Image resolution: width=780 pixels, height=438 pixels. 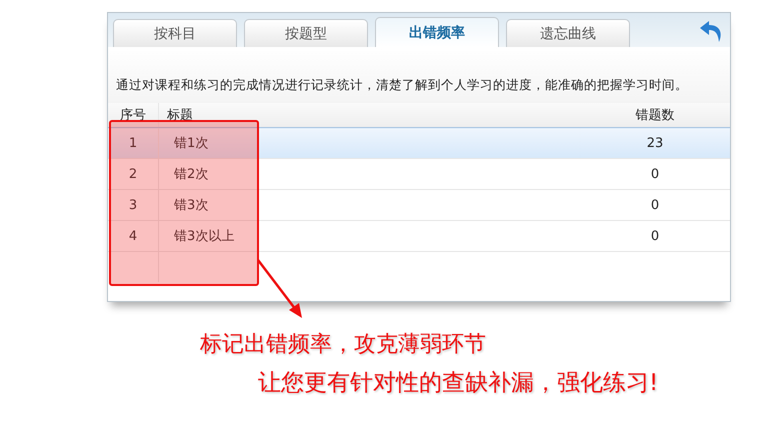 I want to click on tab: 遗忘曲线, so click(x=568, y=33).